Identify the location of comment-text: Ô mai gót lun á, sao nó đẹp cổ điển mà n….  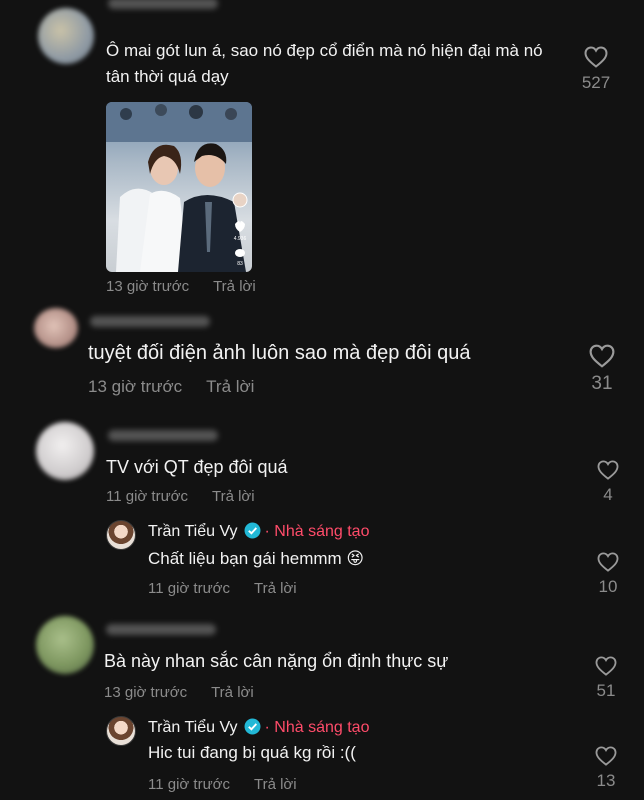
(324, 63).